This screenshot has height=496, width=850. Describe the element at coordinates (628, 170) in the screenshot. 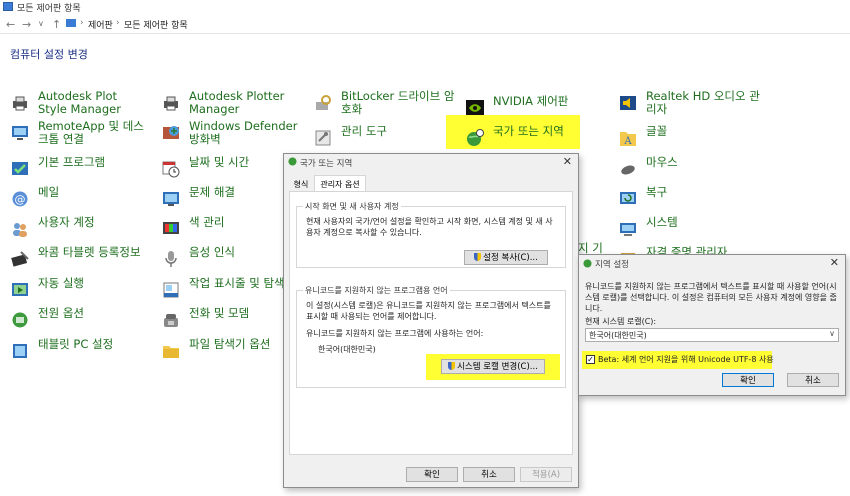

I see `mouse-icon` at that location.